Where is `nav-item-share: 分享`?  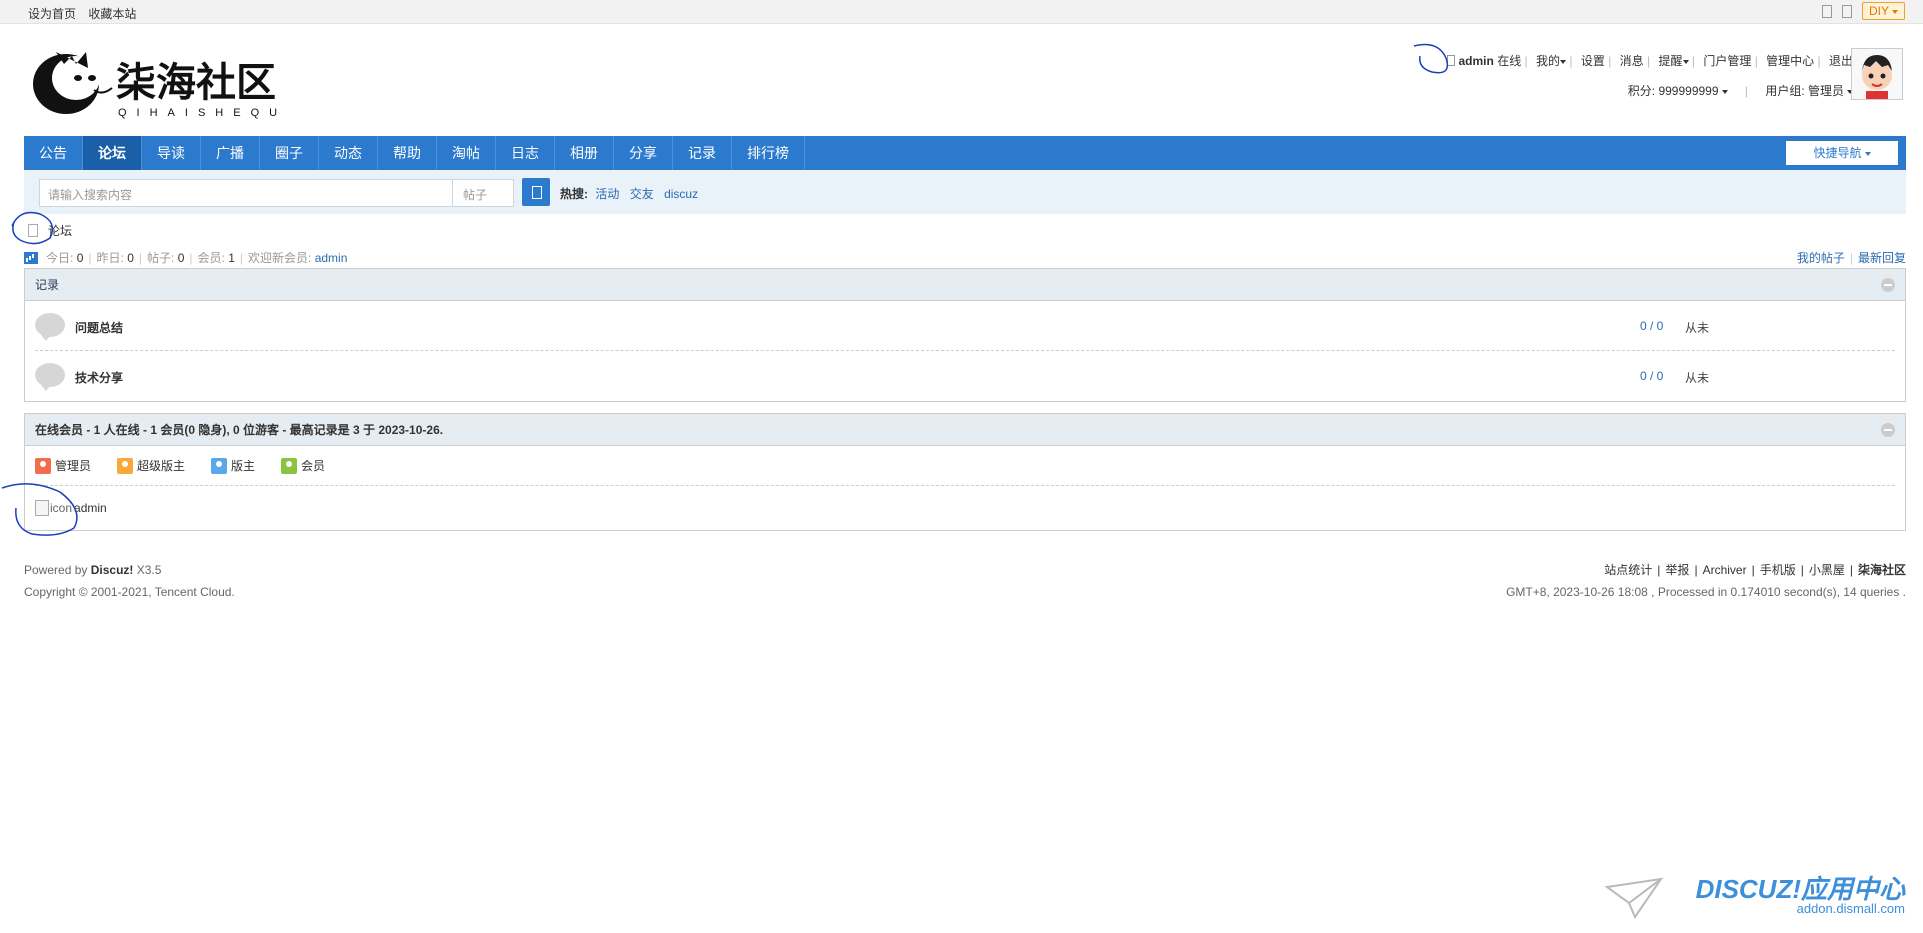 nav-item-share: 分享 is located at coordinates (643, 153).